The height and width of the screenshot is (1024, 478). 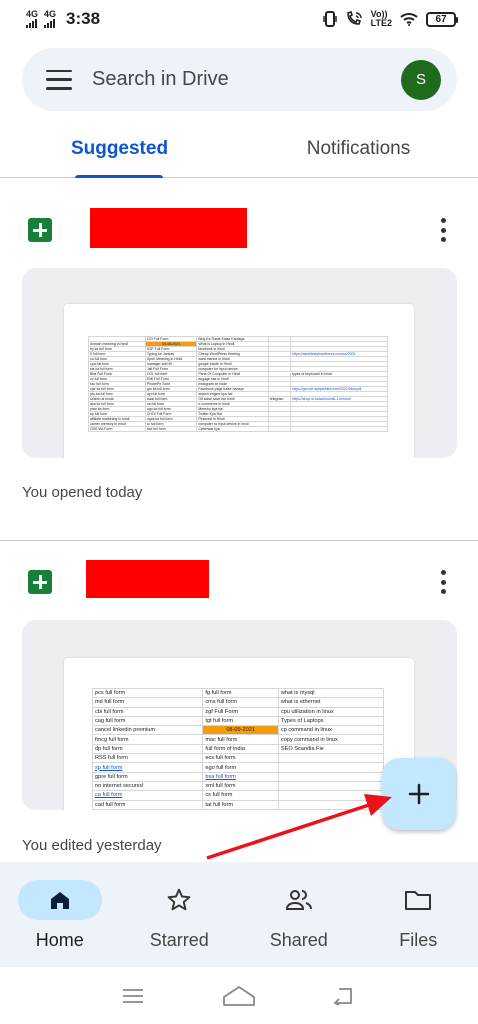 I want to click on preview-cell: ssd full form, so click(x=171, y=429).